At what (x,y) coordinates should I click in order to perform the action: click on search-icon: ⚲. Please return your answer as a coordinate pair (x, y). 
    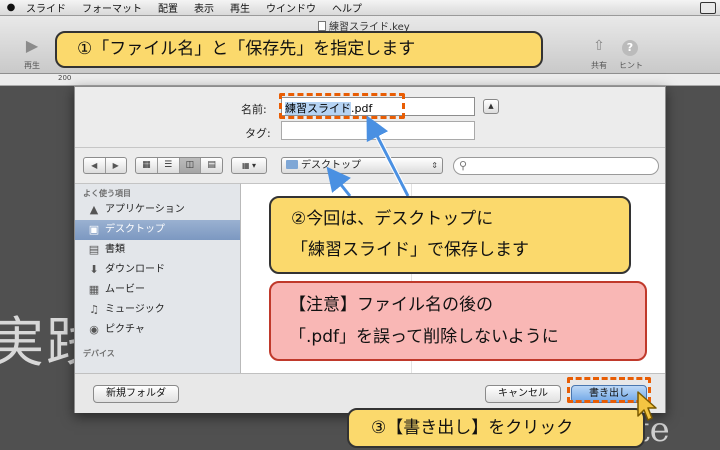
    Looking at the image, I should click on (463, 165).